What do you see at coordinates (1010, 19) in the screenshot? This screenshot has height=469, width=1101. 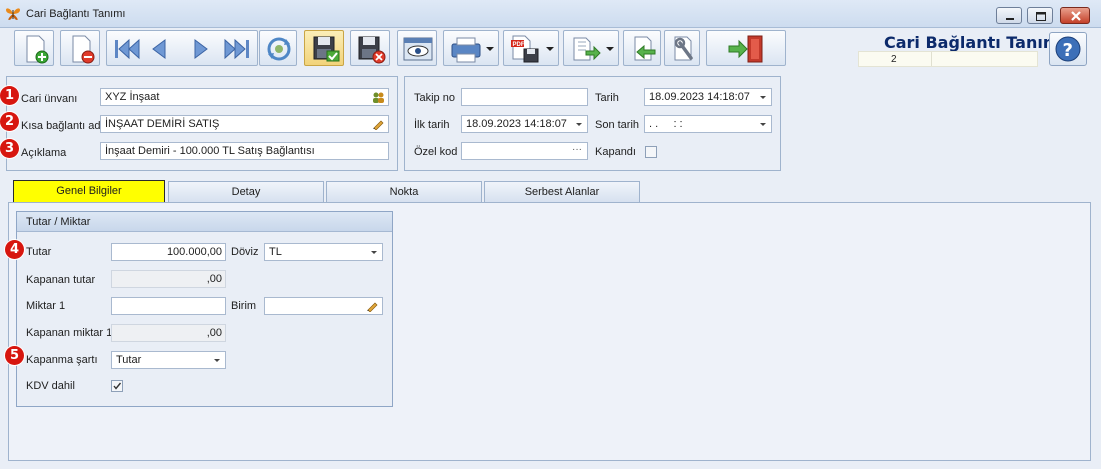 I see `minimize-icon` at bounding box center [1010, 19].